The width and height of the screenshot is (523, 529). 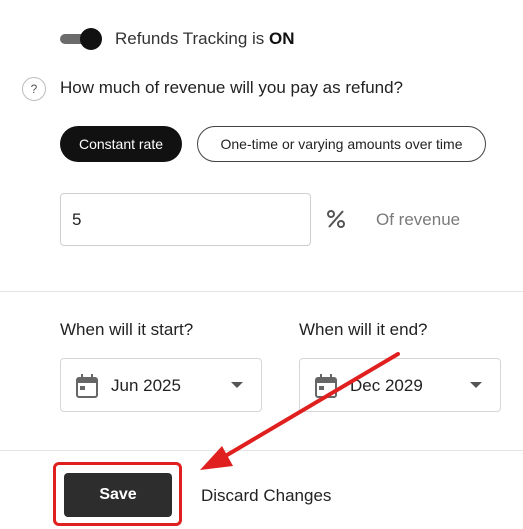 What do you see at coordinates (386, 385) in the screenshot?
I see `end-date-value: Dec 2029` at bounding box center [386, 385].